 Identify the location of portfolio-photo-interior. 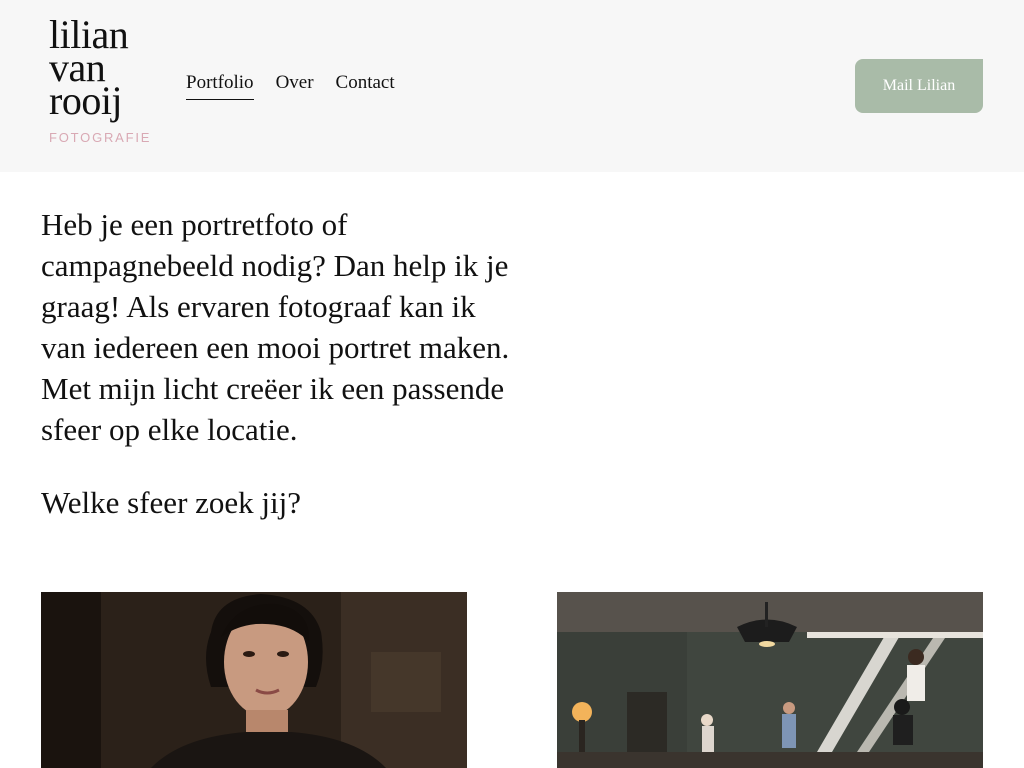
(770, 680).